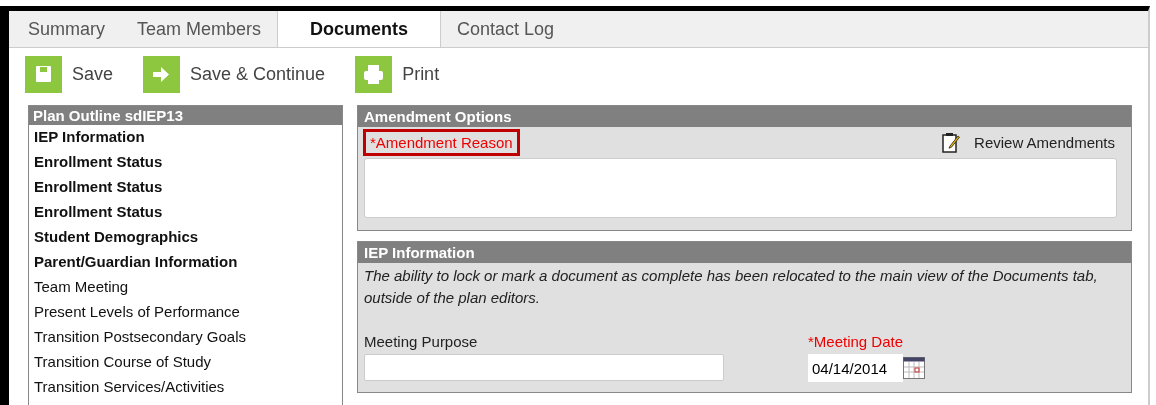 This screenshot has width=1156, height=405. Describe the element at coordinates (185, 387) in the screenshot. I see `outline-item: Transition Services/Activities` at that location.